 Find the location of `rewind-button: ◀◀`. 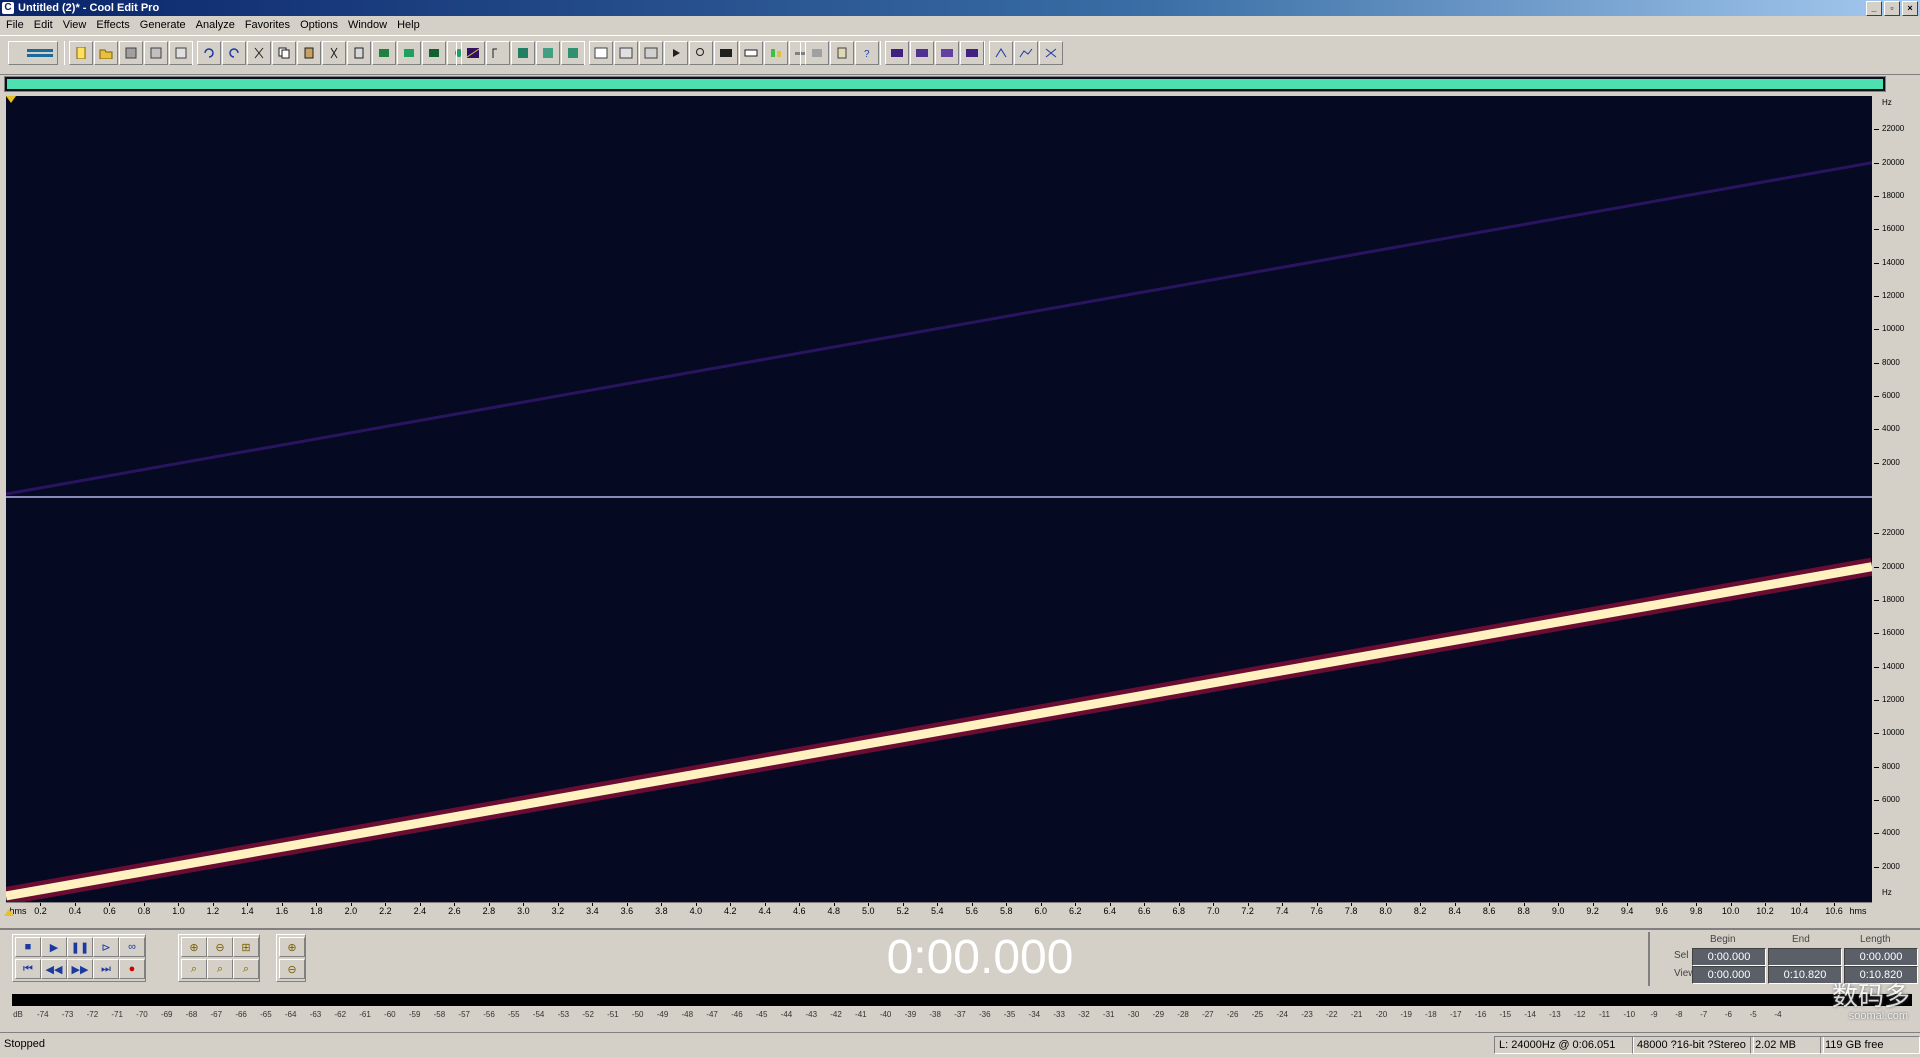

rewind-button: ◀◀ is located at coordinates (54, 969).